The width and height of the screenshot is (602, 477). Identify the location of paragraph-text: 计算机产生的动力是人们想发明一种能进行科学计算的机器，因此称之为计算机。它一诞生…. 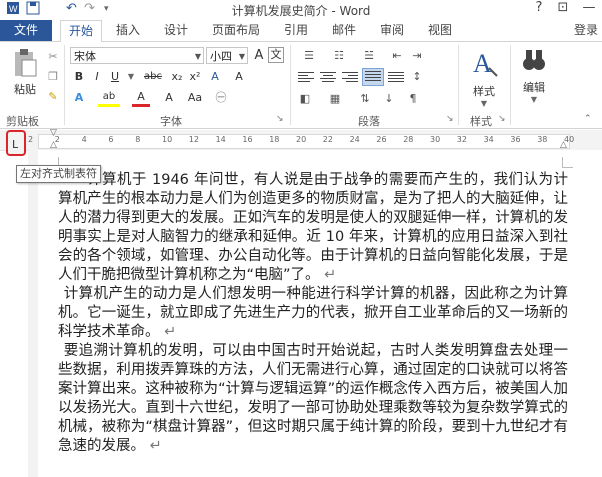
(313, 313).